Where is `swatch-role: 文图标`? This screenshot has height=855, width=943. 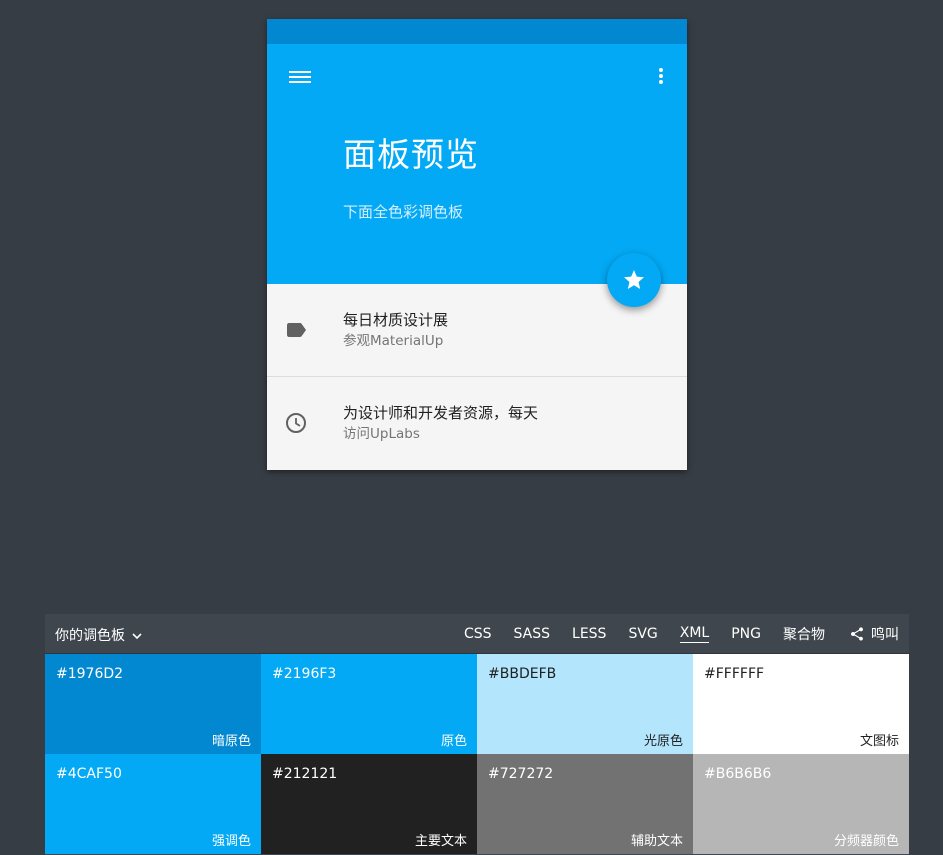
swatch-role: 文图标 is located at coordinates (879, 741).